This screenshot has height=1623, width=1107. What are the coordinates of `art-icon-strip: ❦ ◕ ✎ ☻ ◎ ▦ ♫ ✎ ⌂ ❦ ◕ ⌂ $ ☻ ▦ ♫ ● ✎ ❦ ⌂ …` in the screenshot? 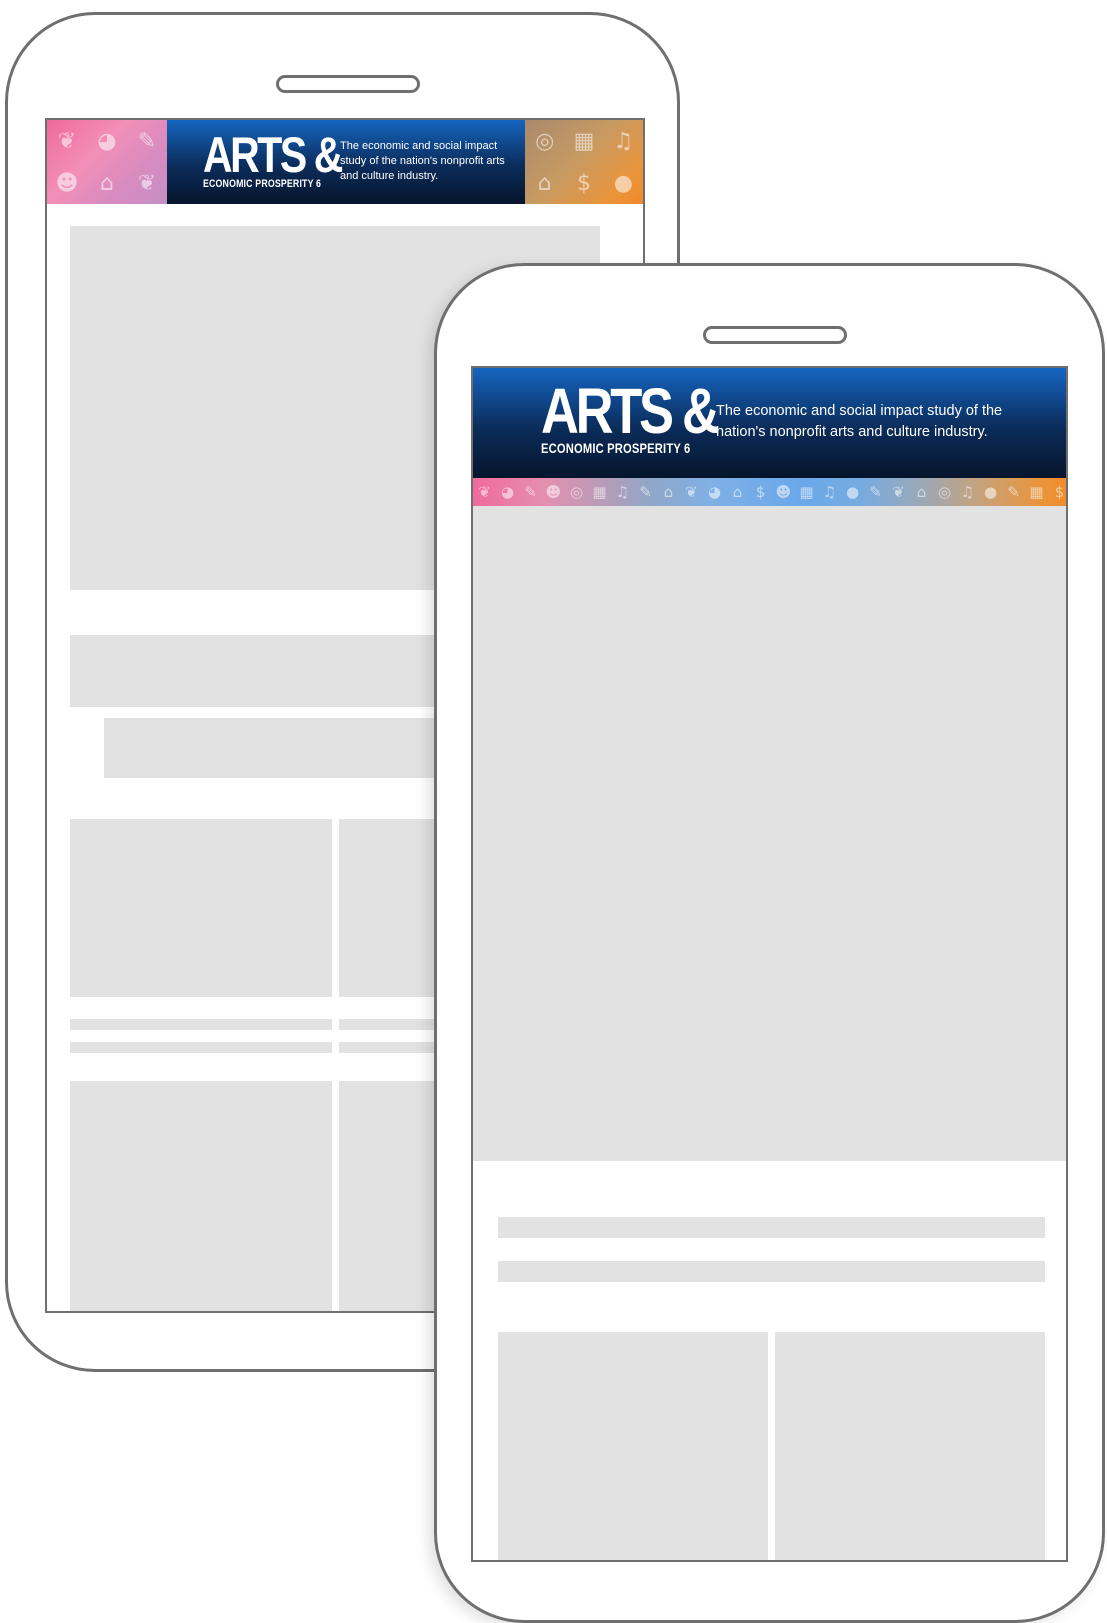 It's located at (769, 492).